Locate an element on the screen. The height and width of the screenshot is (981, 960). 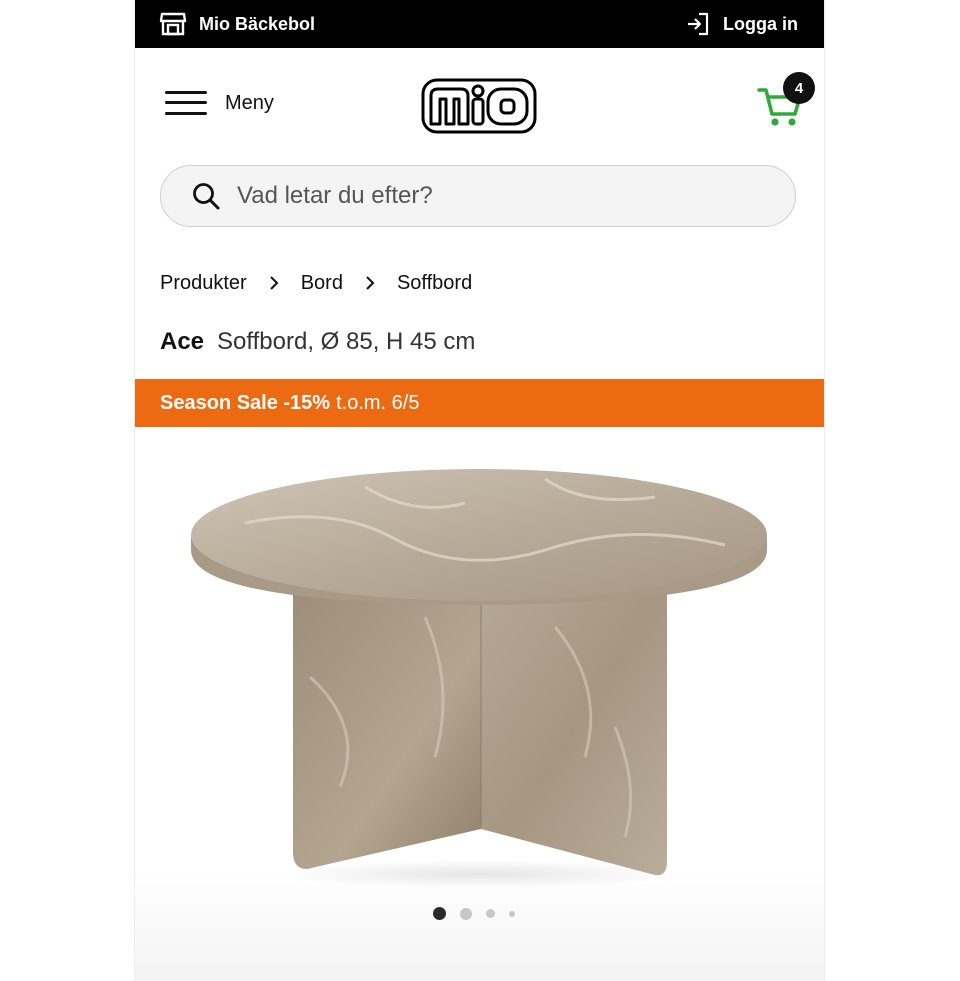
breadcrumb: Produkter Bord Soffbord is located at coordinates (316, 283).